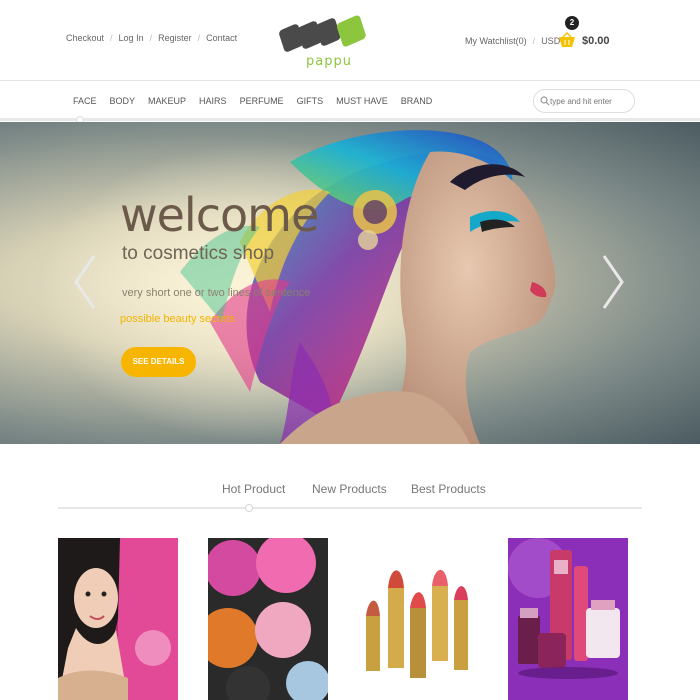  I want to click on watchlist-link: My Watchlist(0), so click(496, 41).